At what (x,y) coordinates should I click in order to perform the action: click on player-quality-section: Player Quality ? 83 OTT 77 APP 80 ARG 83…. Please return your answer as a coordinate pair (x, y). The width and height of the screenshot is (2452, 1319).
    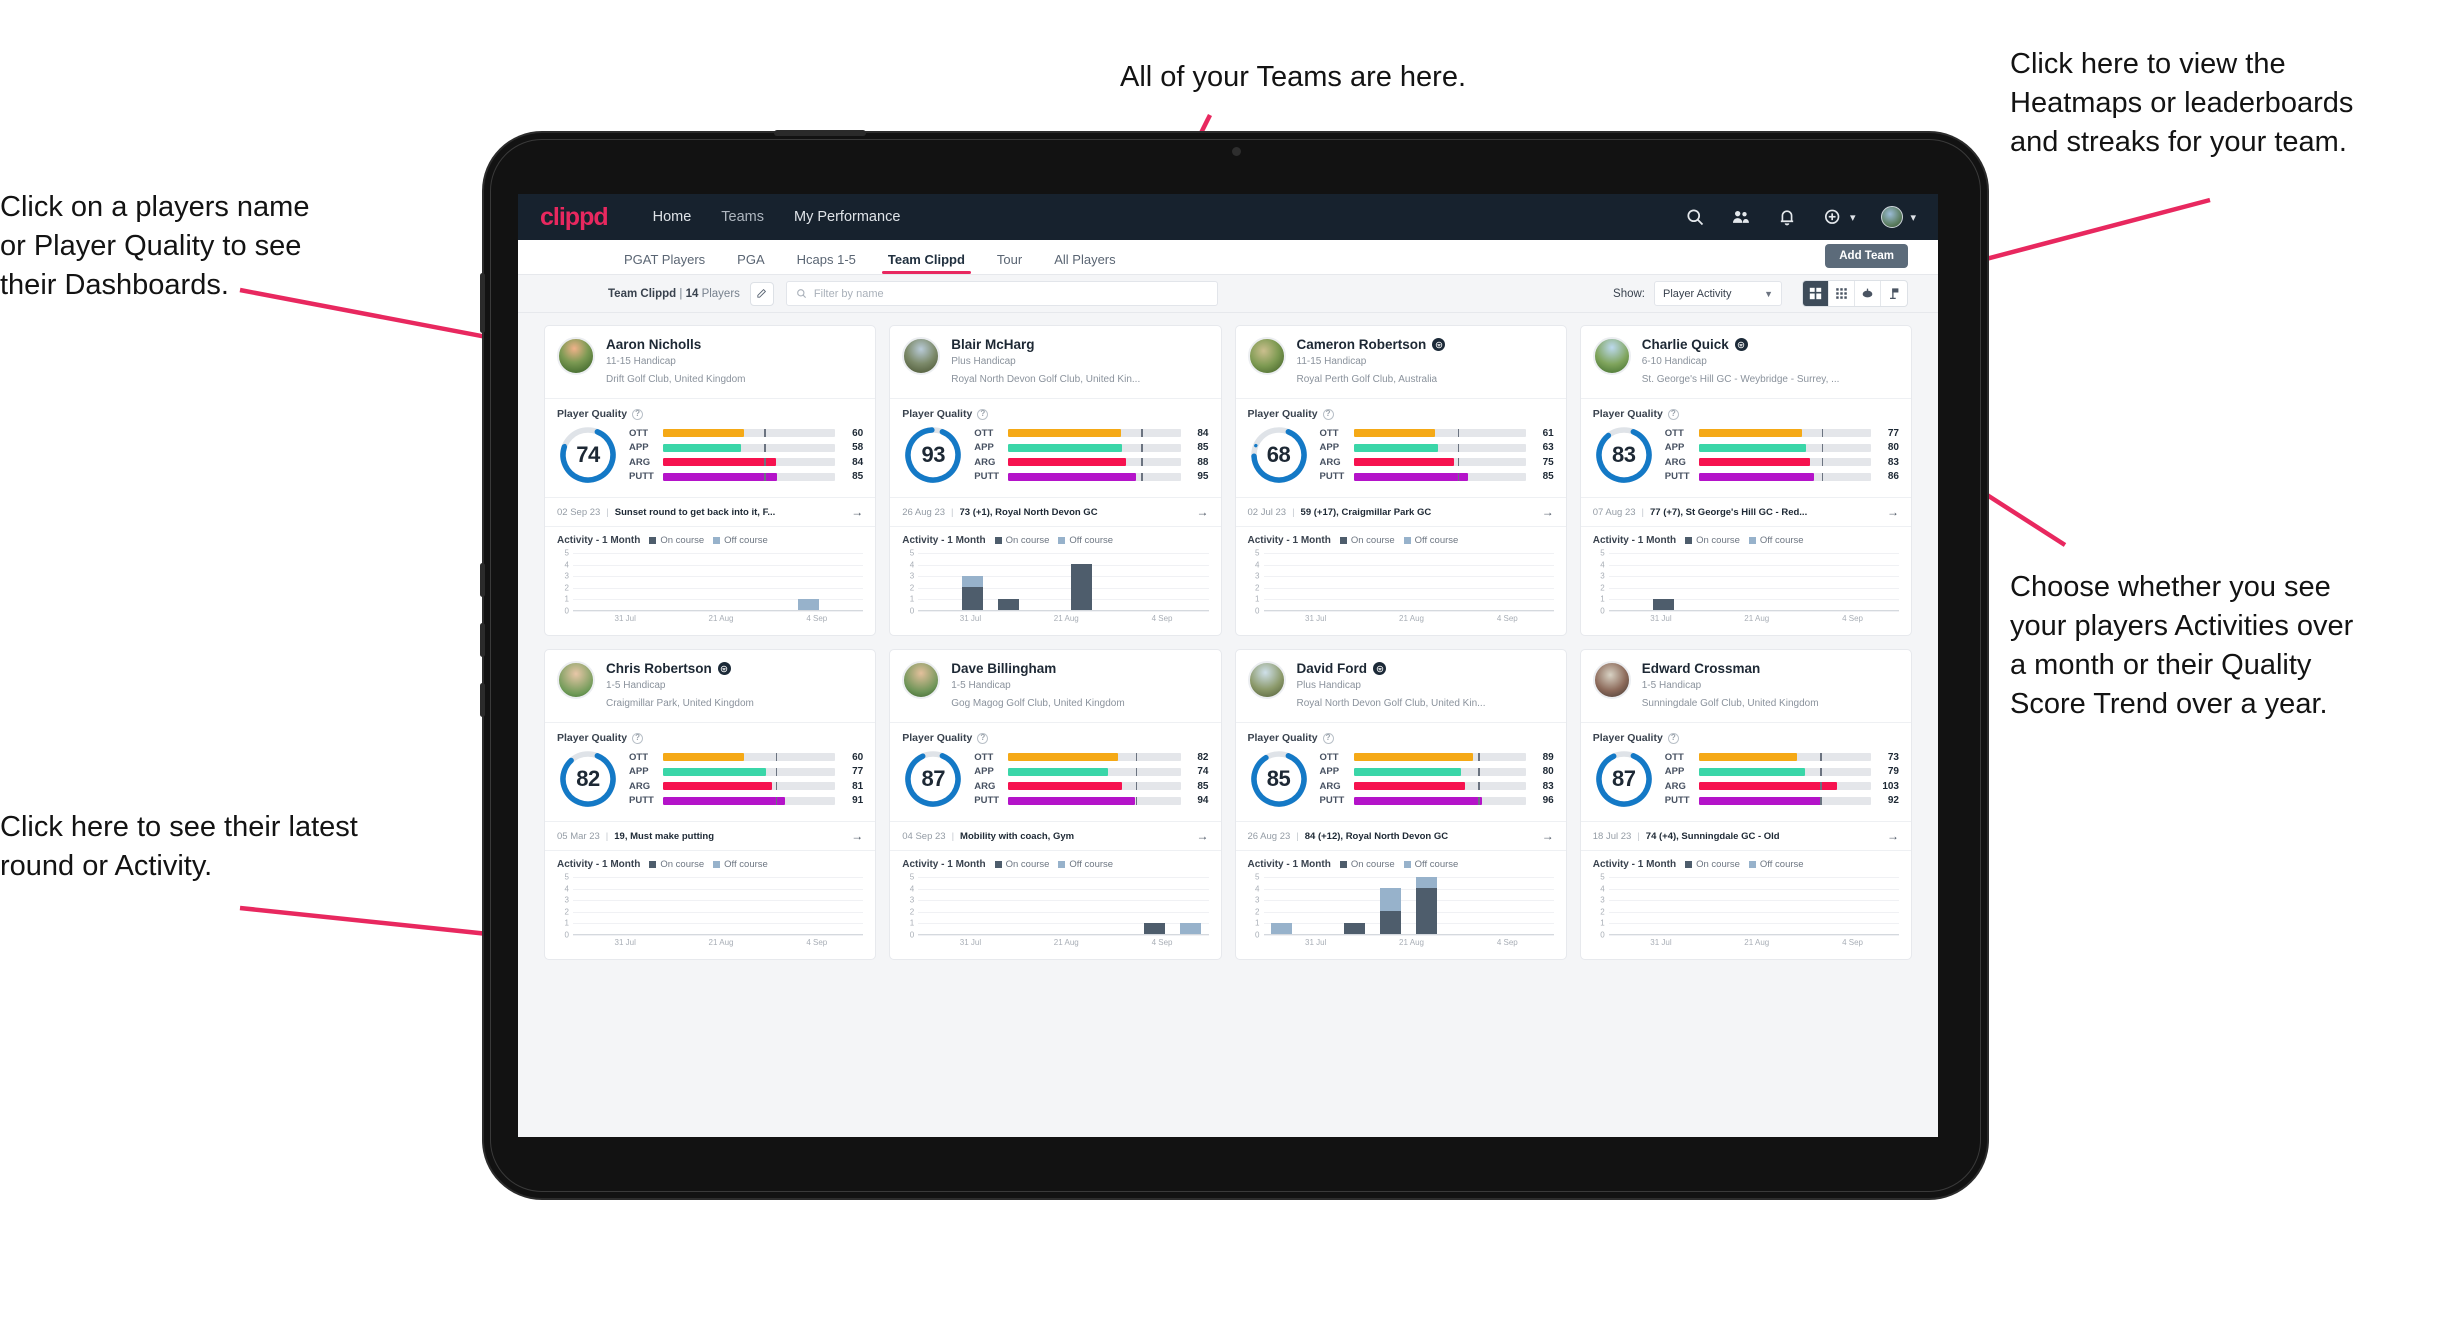
    Looking at the image, I should click on (1746, 448).